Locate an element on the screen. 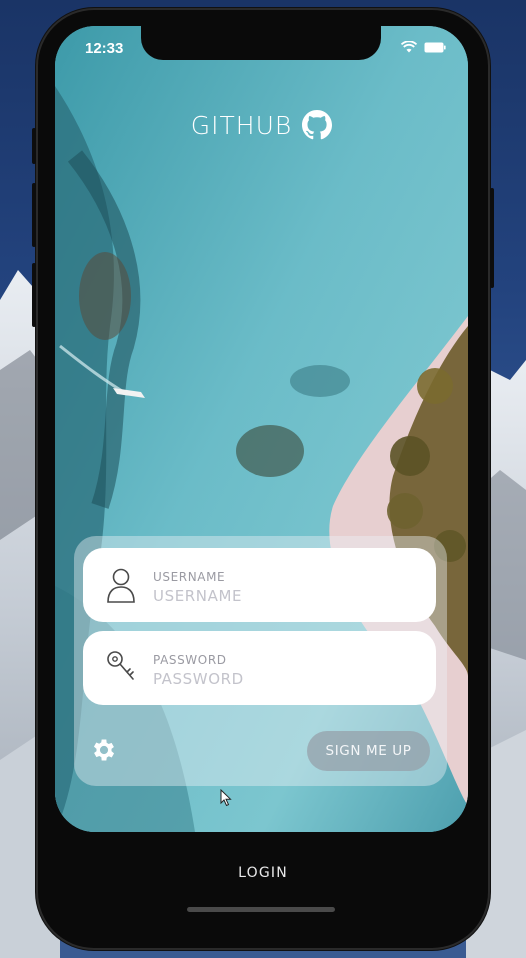  bottom-bar: LOGIN is located at coordinates (263, 873).